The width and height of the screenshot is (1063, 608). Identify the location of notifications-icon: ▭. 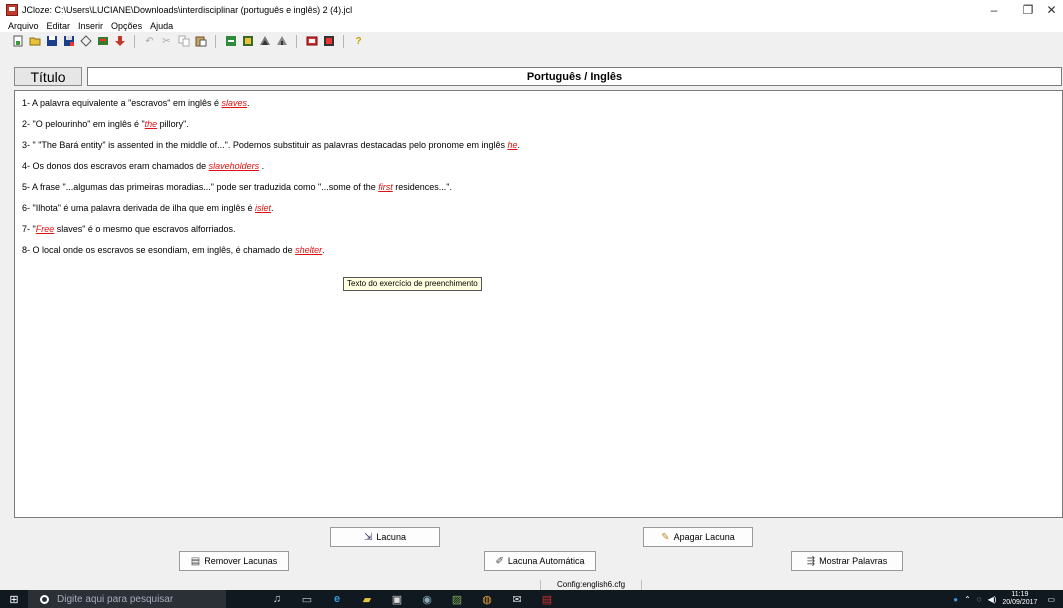
(1051, 599).